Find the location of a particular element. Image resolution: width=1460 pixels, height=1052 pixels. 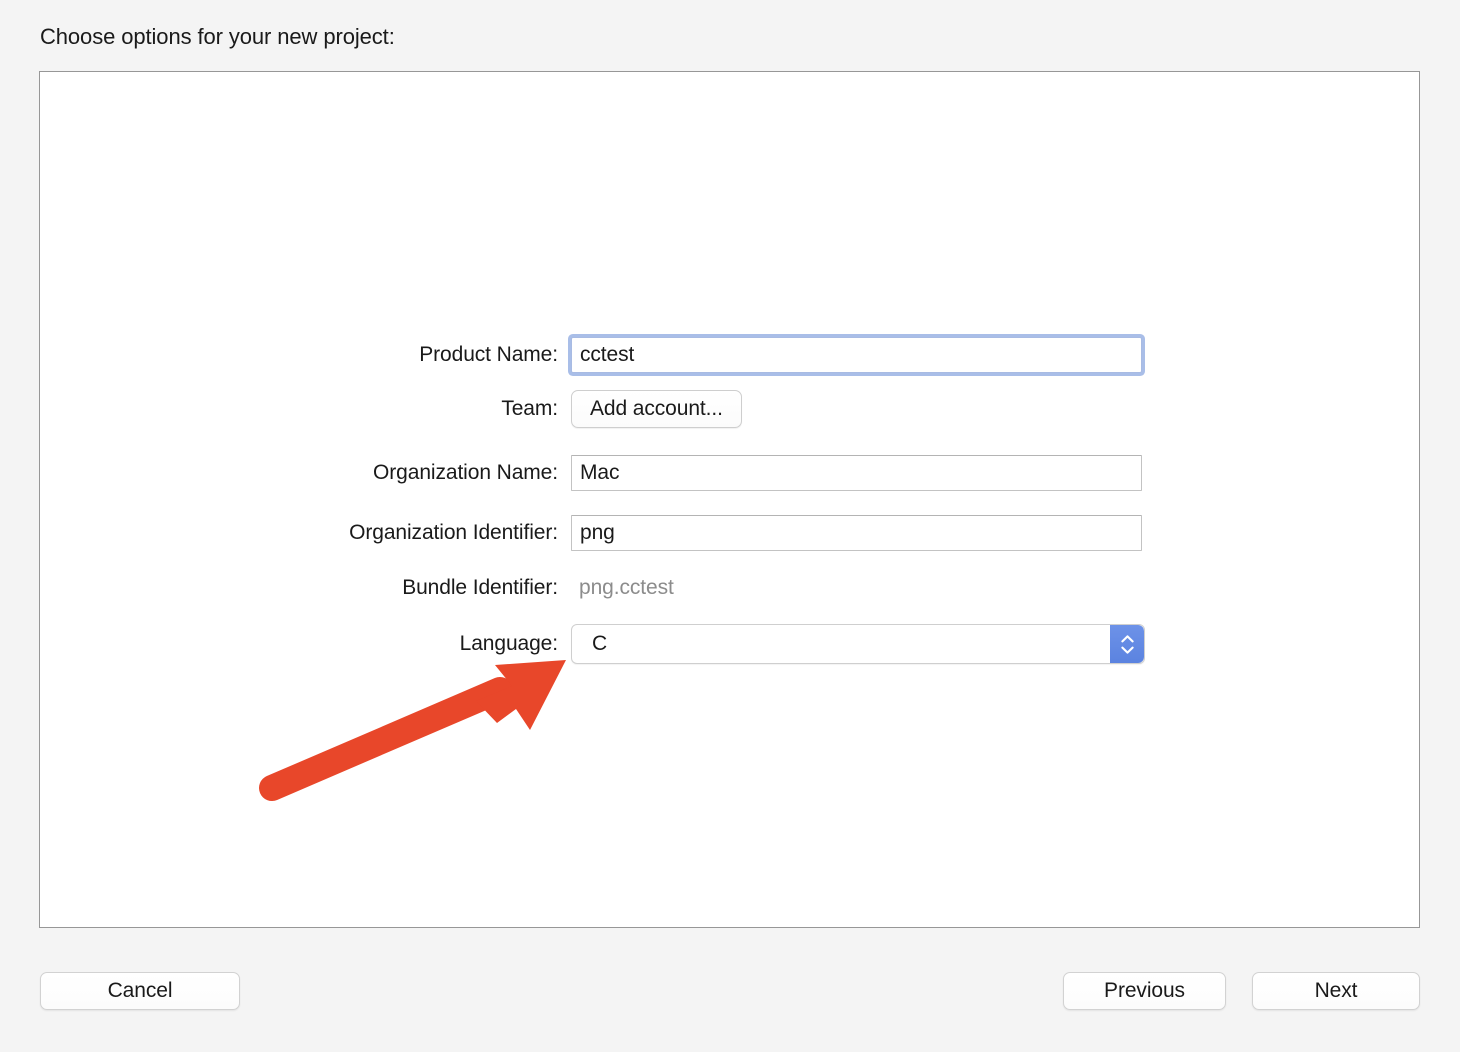

form-row-organization-identifier: Organization Identifier: png is located at coordinates (729, 533).